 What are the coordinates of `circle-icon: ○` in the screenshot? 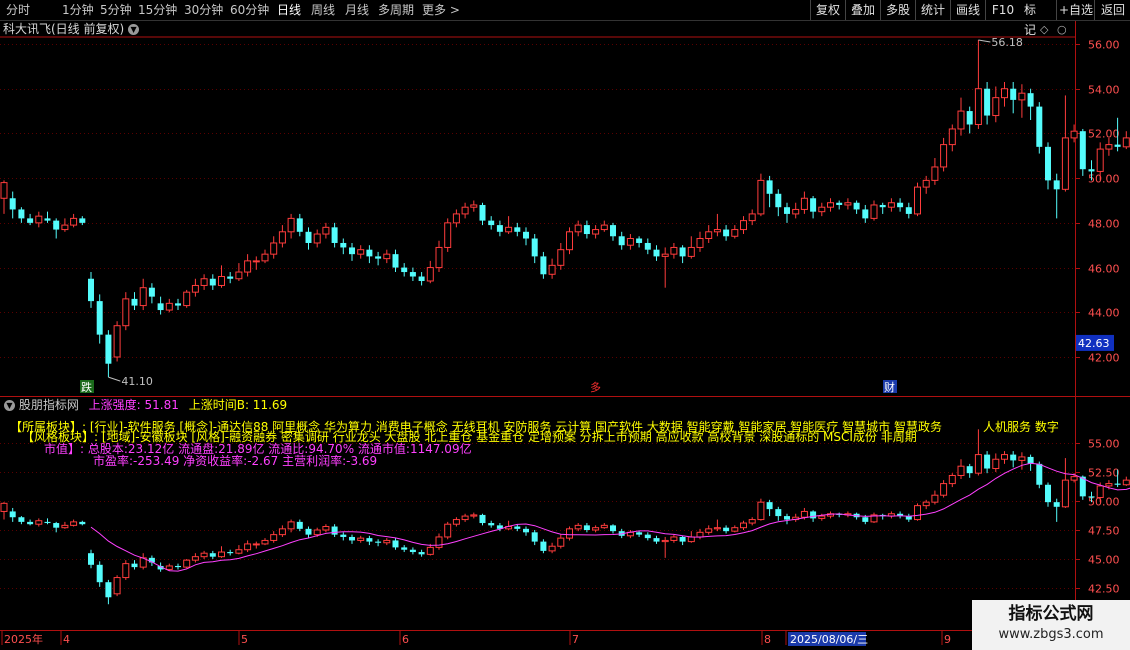 It's located at (1062, 29).